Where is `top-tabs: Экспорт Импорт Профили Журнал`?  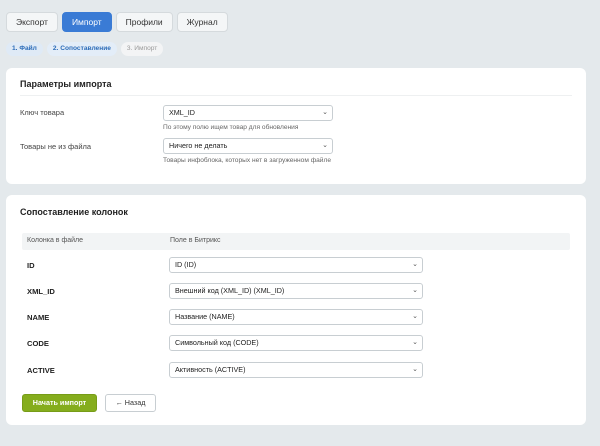 top-tabs: Экспорт Импорт Профили Журнал is located at coordinates (117, 22).